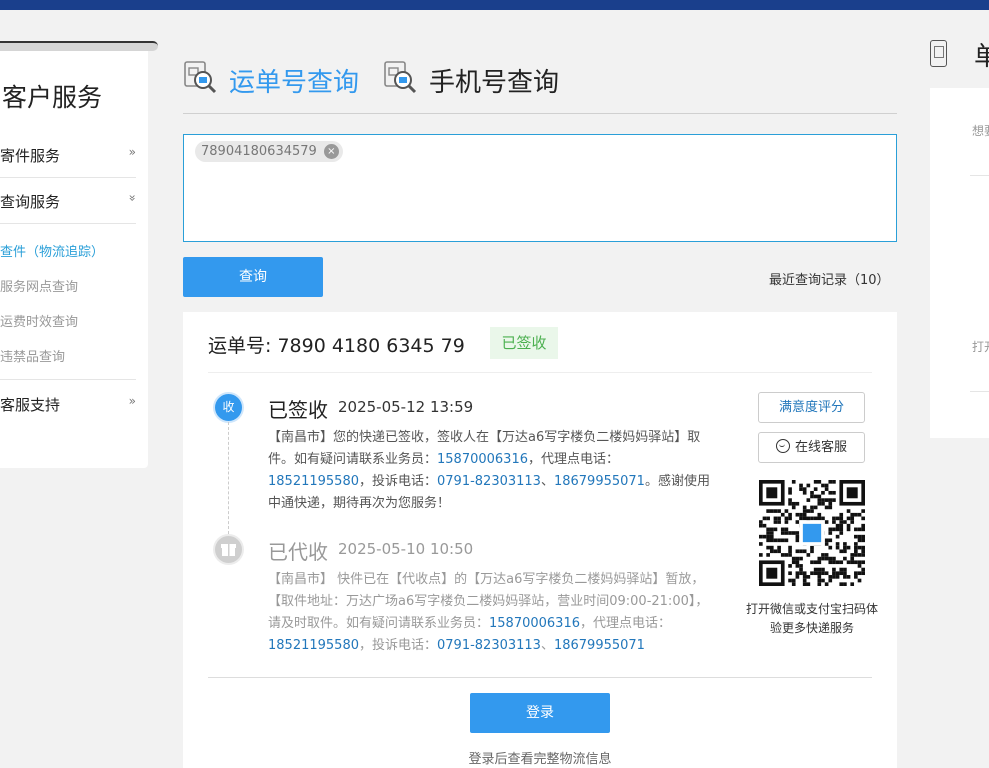 This screenshot has height=768, width=989. I want to click on sidebar-item-query-service: 查询服务 », so click(70, 202).